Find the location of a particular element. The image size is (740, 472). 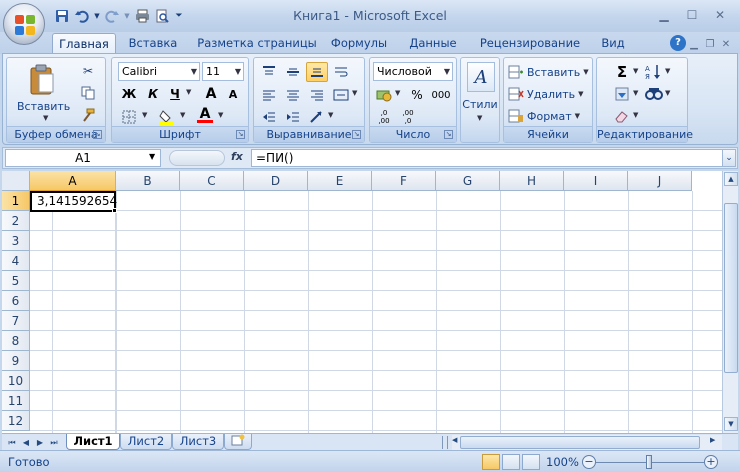

column-header-a: A is located at coordinates (73, 181).